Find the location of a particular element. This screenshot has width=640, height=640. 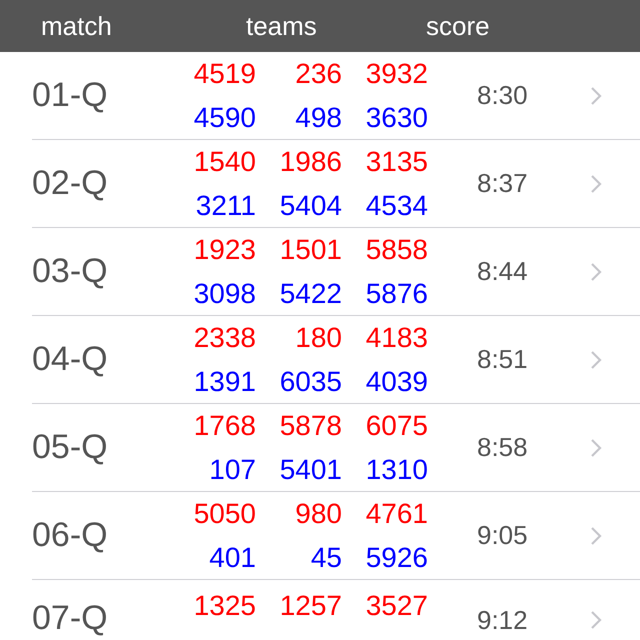

alliance-team-number: 3135 is located at coordinates (396, 161).